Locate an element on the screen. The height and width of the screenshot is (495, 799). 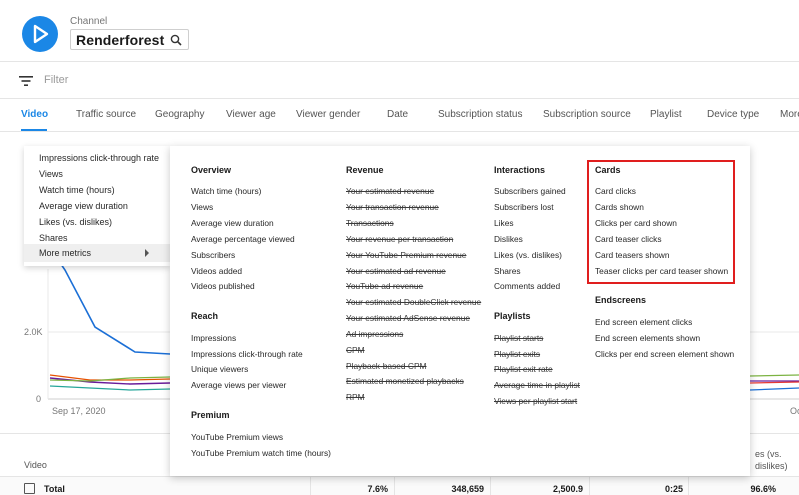
metric-subscribers: Subscribers is located at coordinates (213, 255).